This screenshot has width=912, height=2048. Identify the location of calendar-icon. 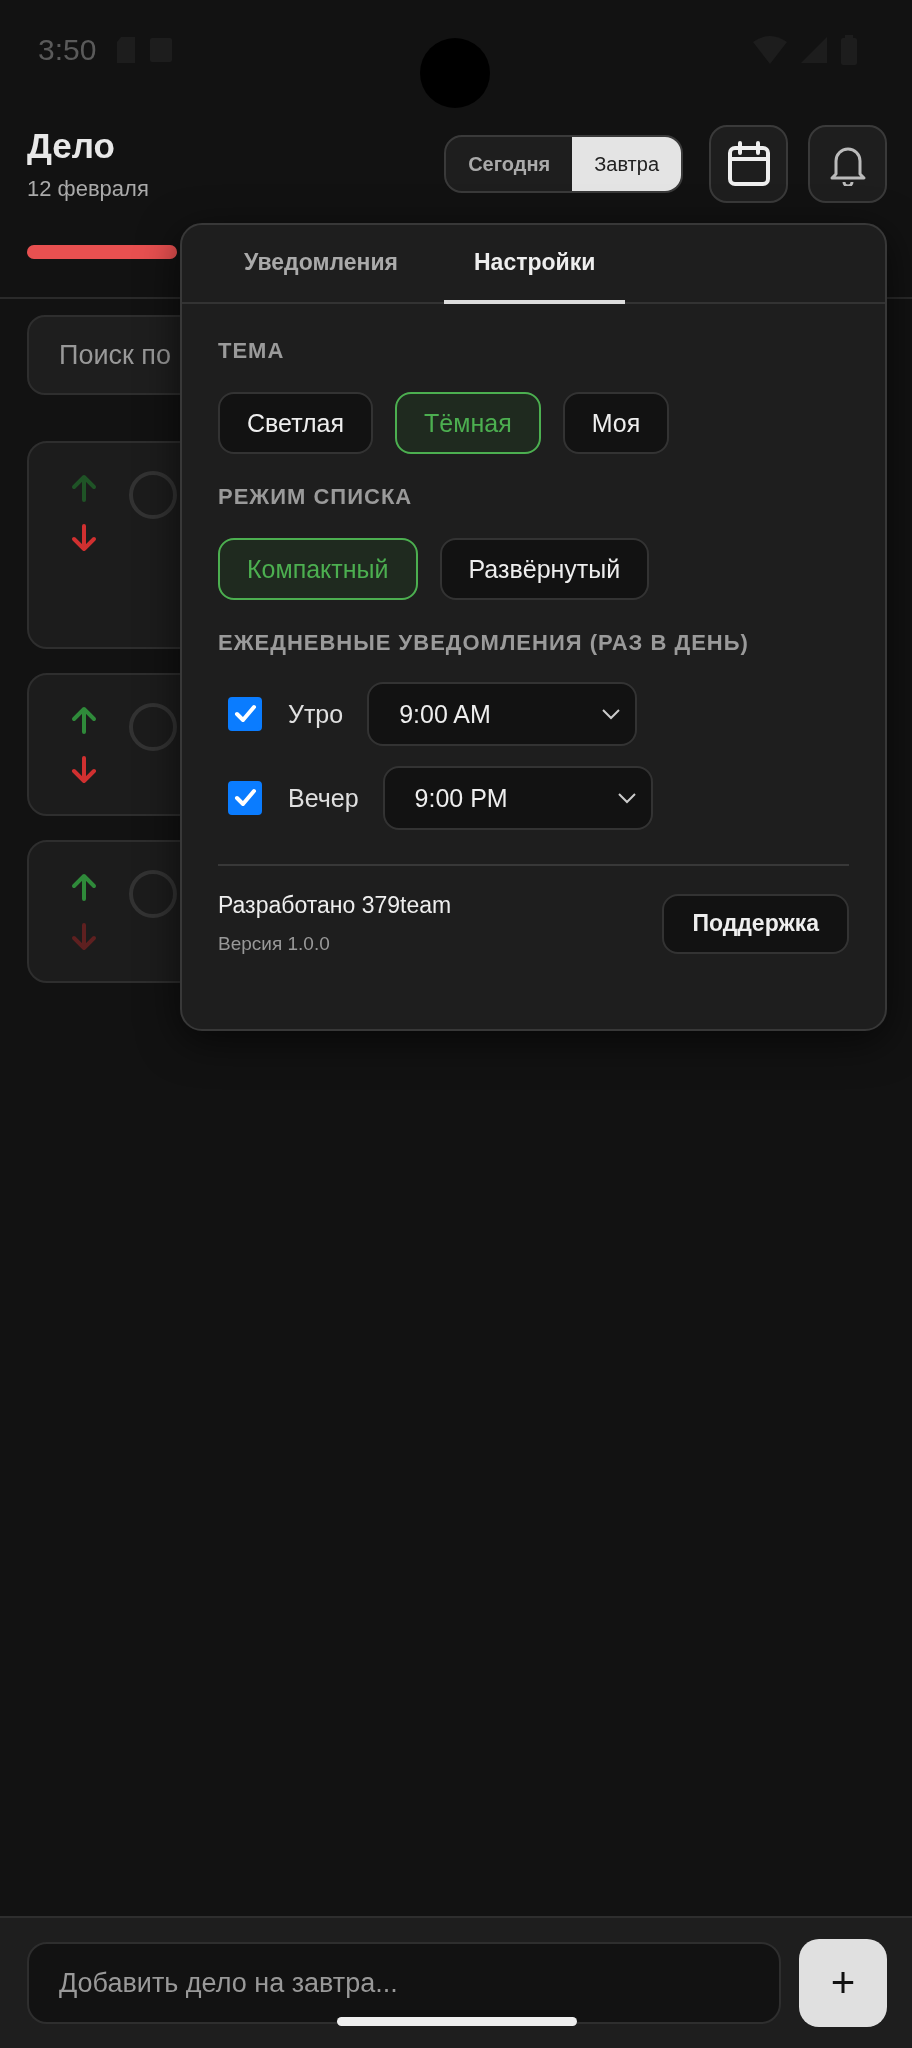
(748, 164).